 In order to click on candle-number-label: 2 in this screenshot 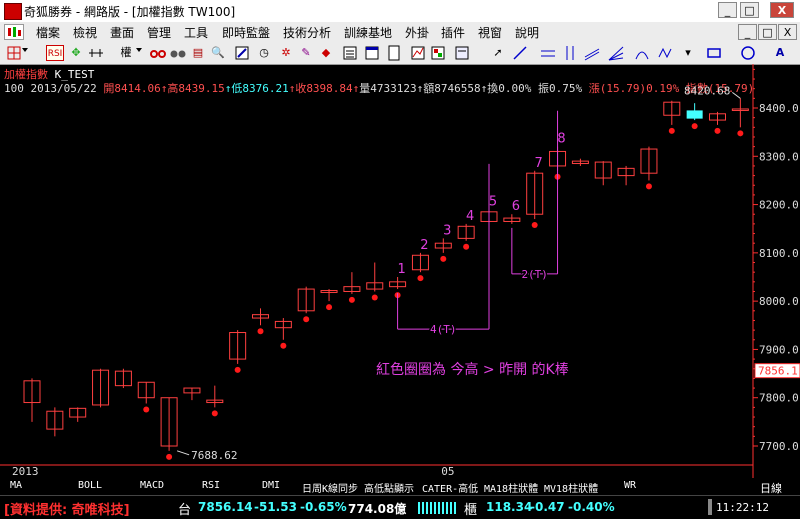, I will do `click(424, 245)`.